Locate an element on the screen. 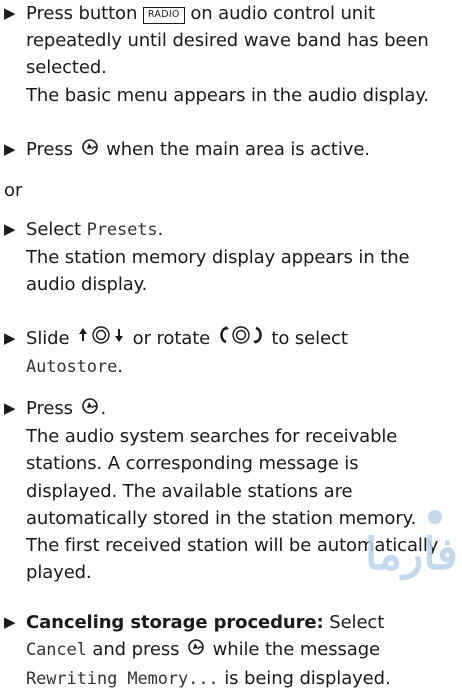 Image resolution: width=462 pixels, height=693 pixels. step-text-part: and press is located at coordinates (136, 650).